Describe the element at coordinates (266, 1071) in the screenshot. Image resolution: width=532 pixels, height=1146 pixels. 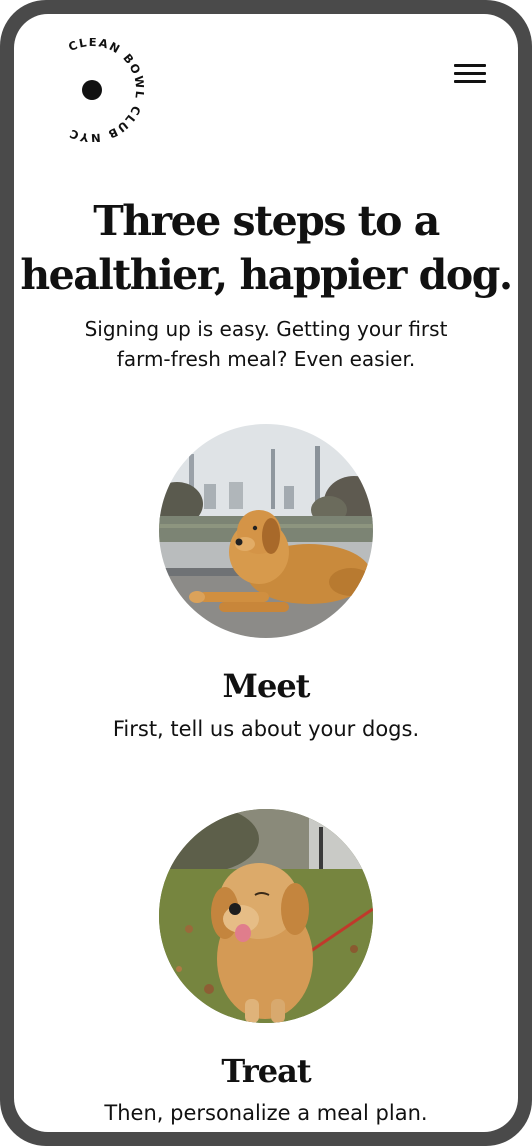
I see `step-treat-title: Treat` at that location.